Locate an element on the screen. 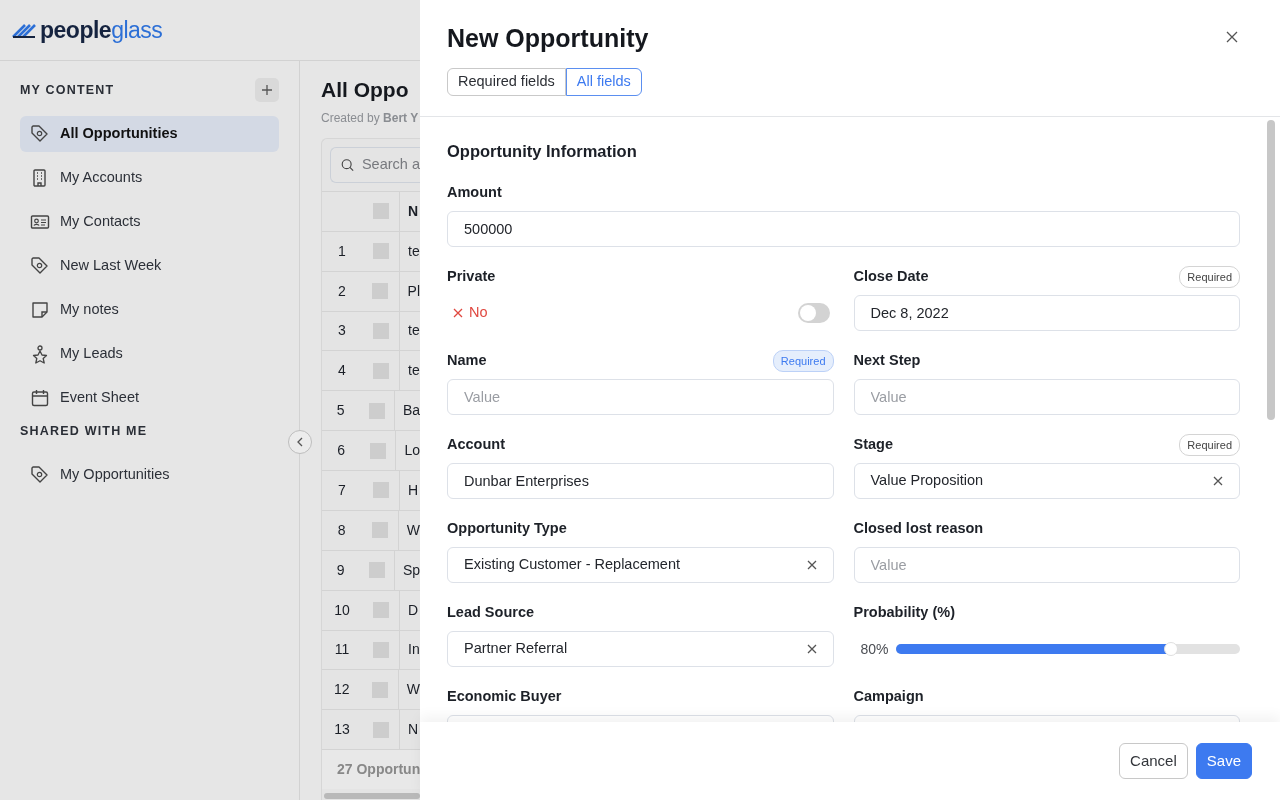 This screenshot has width=1280, height=800. close-icon is located at coordinates (1232, 37).